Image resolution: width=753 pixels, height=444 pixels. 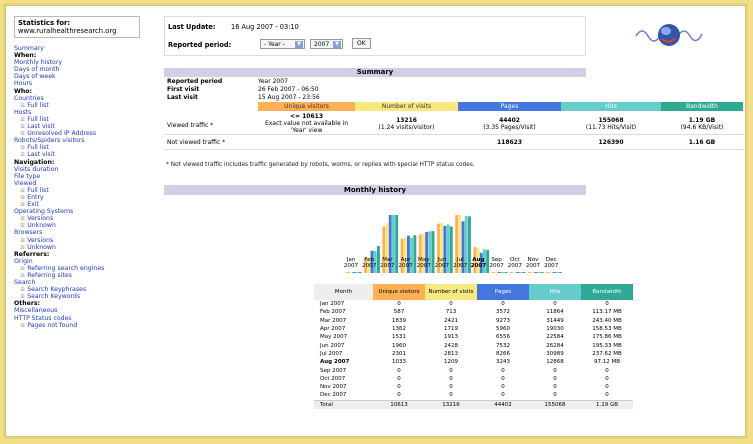 What do you see at coordinates (84, 325) in the screenshot?
I see `sidebar-link: ≡ Pages not found` at bounding box center [84, 325].